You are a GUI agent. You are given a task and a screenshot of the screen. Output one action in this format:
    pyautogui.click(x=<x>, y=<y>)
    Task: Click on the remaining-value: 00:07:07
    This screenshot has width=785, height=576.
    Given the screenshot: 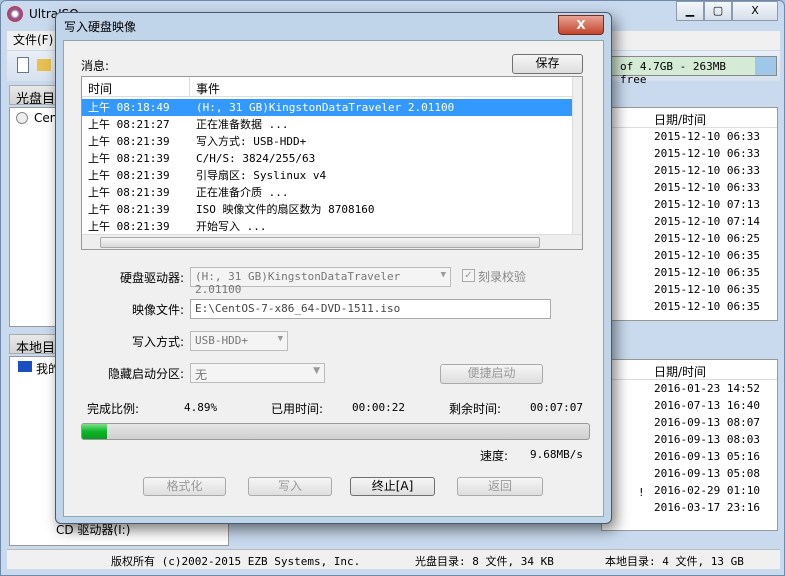 What is the action you would take?
    pyautogui.click(x=556, y=407)
    